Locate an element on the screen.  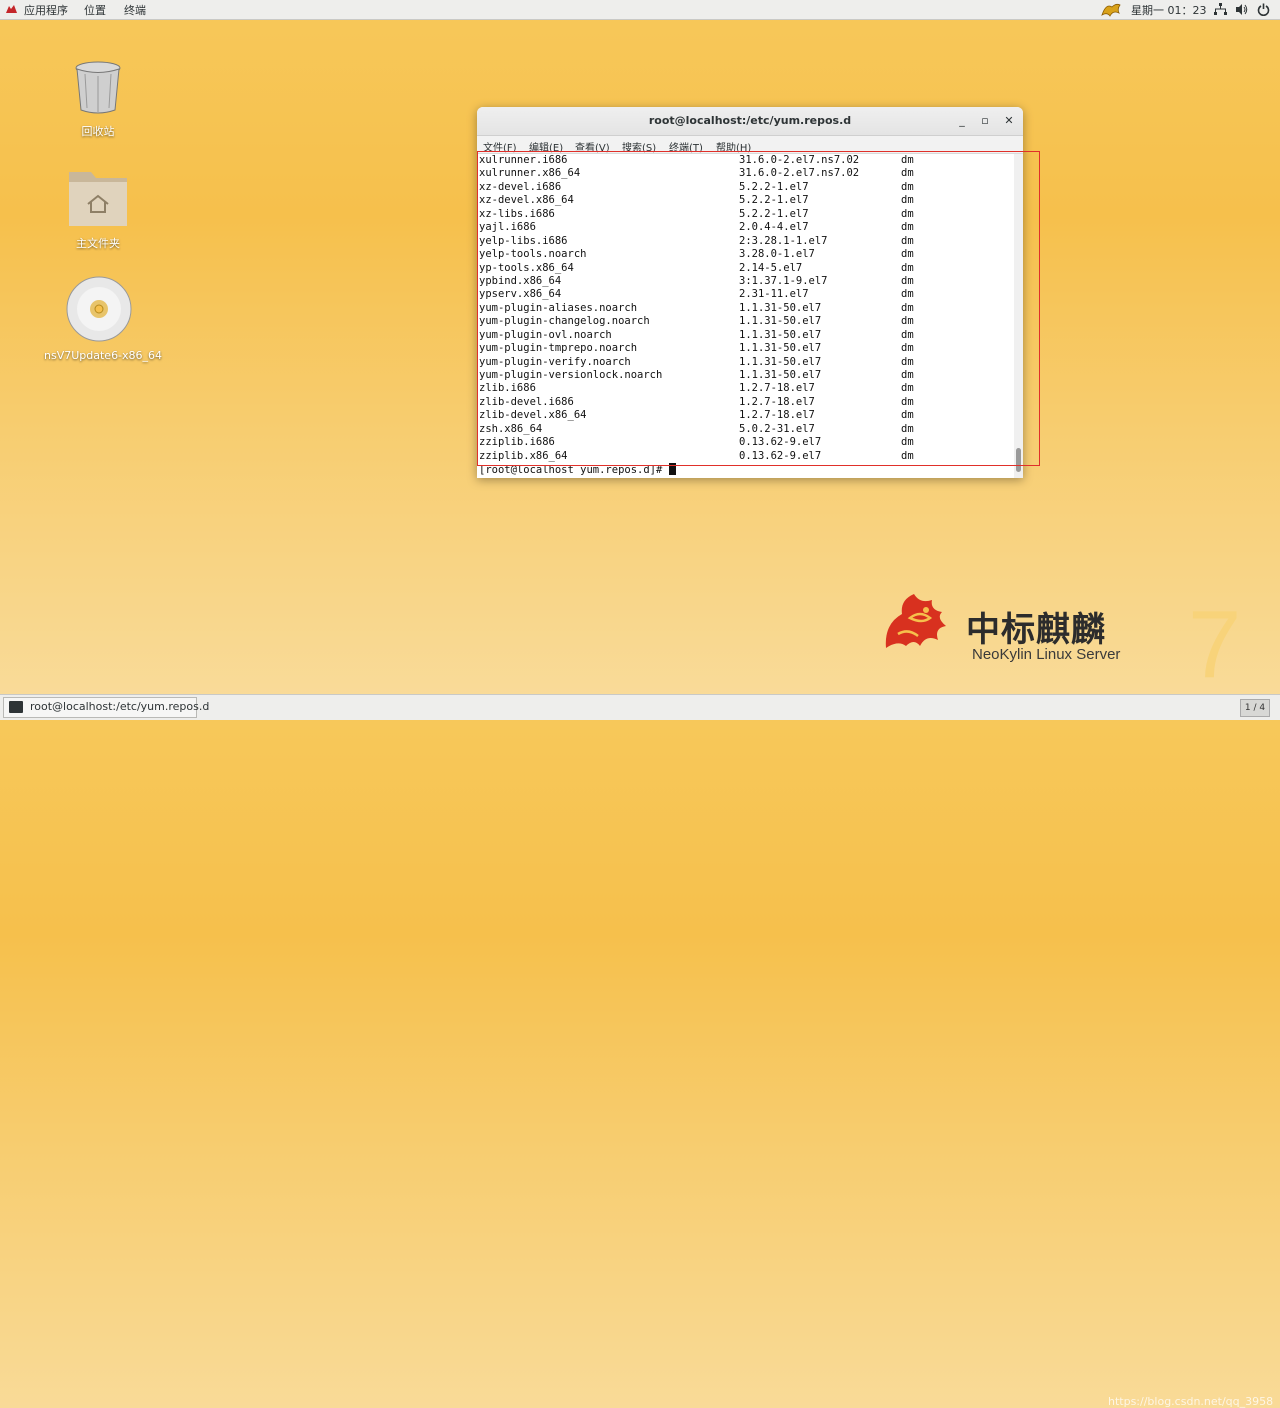
terminal-icon is located at coordinates (16, 707).